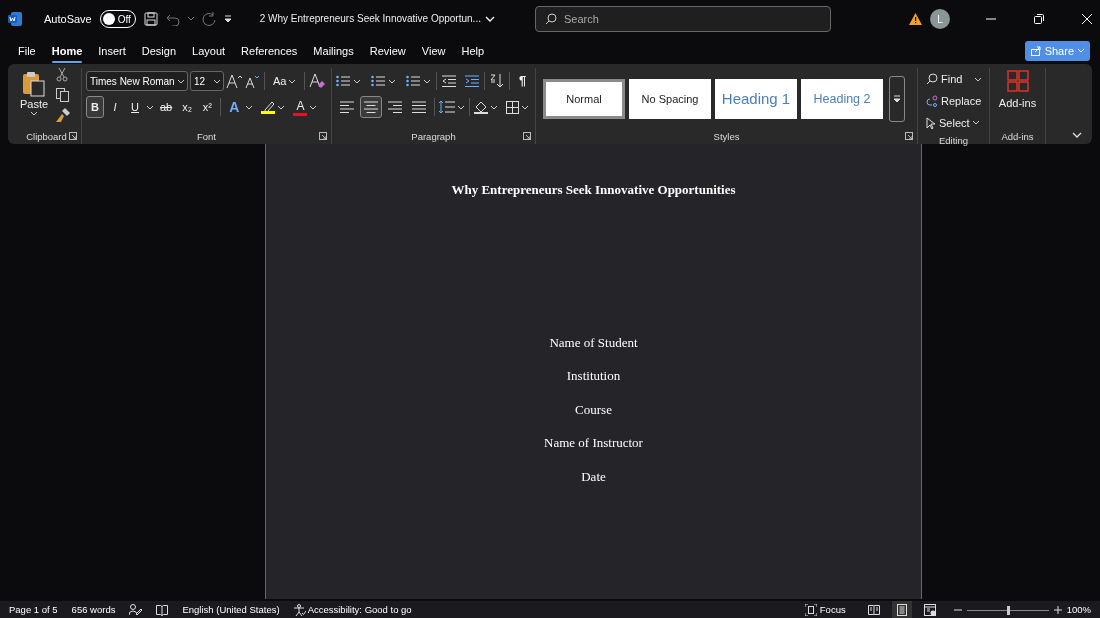 The image size is (1100, 618). I want to click on replace-button: Replace, so click(954, 101).